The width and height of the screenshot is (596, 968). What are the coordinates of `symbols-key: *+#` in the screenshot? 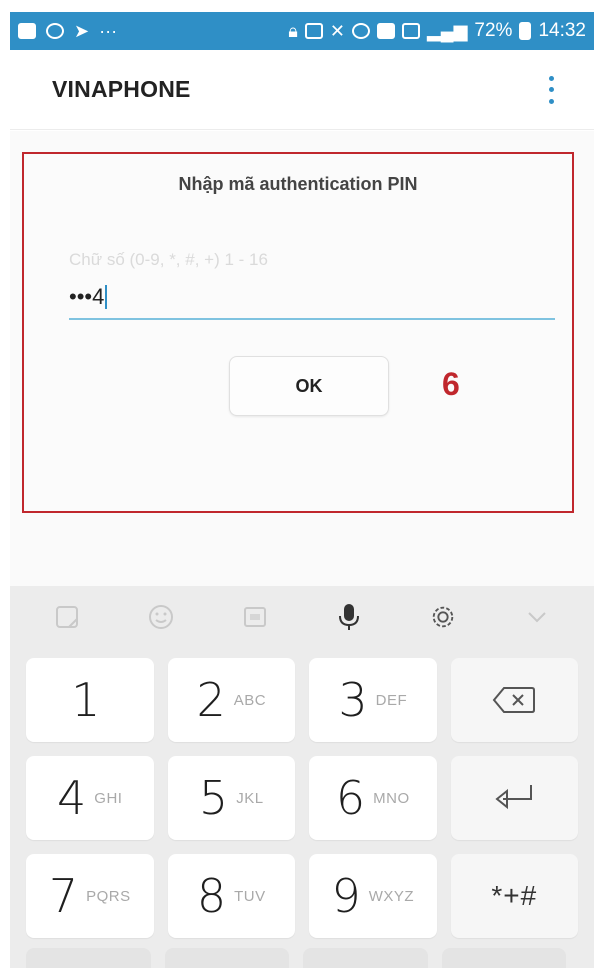 It's located at (514, 896).